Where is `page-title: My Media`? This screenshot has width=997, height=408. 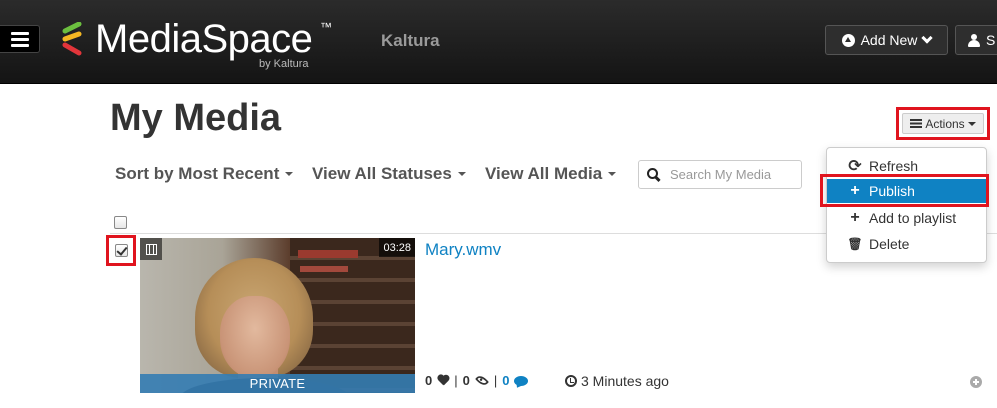 page-title: My Media is located at coordinates (196, 118).